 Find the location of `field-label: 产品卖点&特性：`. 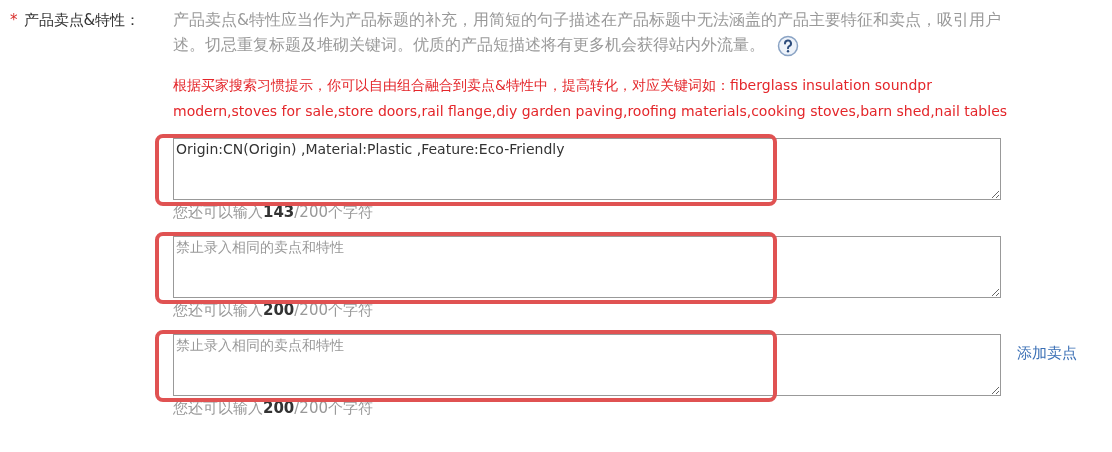

field-label: 产品卖点&特性： is located at coordinates (82, 20).